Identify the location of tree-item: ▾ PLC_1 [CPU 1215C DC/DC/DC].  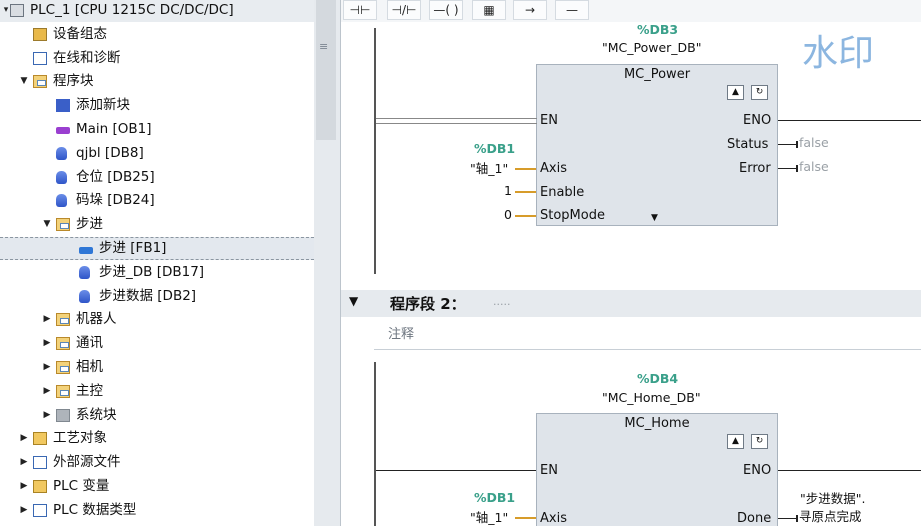
(157, 11).